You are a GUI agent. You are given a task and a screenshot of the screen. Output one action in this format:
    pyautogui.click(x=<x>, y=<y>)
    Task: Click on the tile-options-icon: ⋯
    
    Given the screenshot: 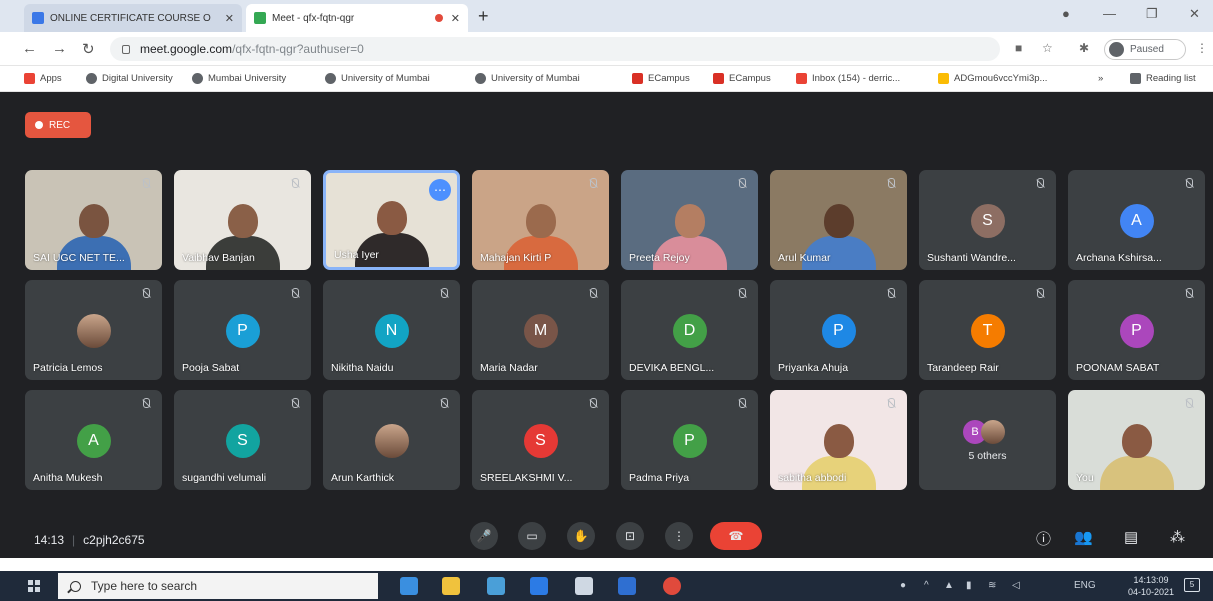 What is the action you would take?
    pyautogui.click(x=440, y=190)
    